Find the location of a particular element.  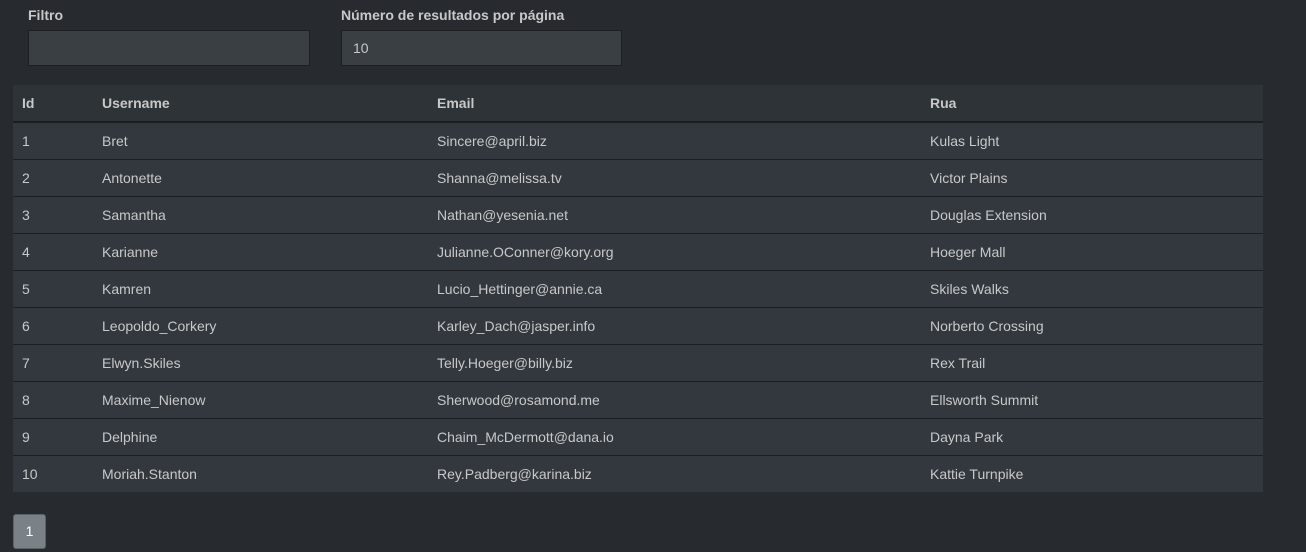

cell-street: Ellsworth Summit is located at coordinates (1092, 399).